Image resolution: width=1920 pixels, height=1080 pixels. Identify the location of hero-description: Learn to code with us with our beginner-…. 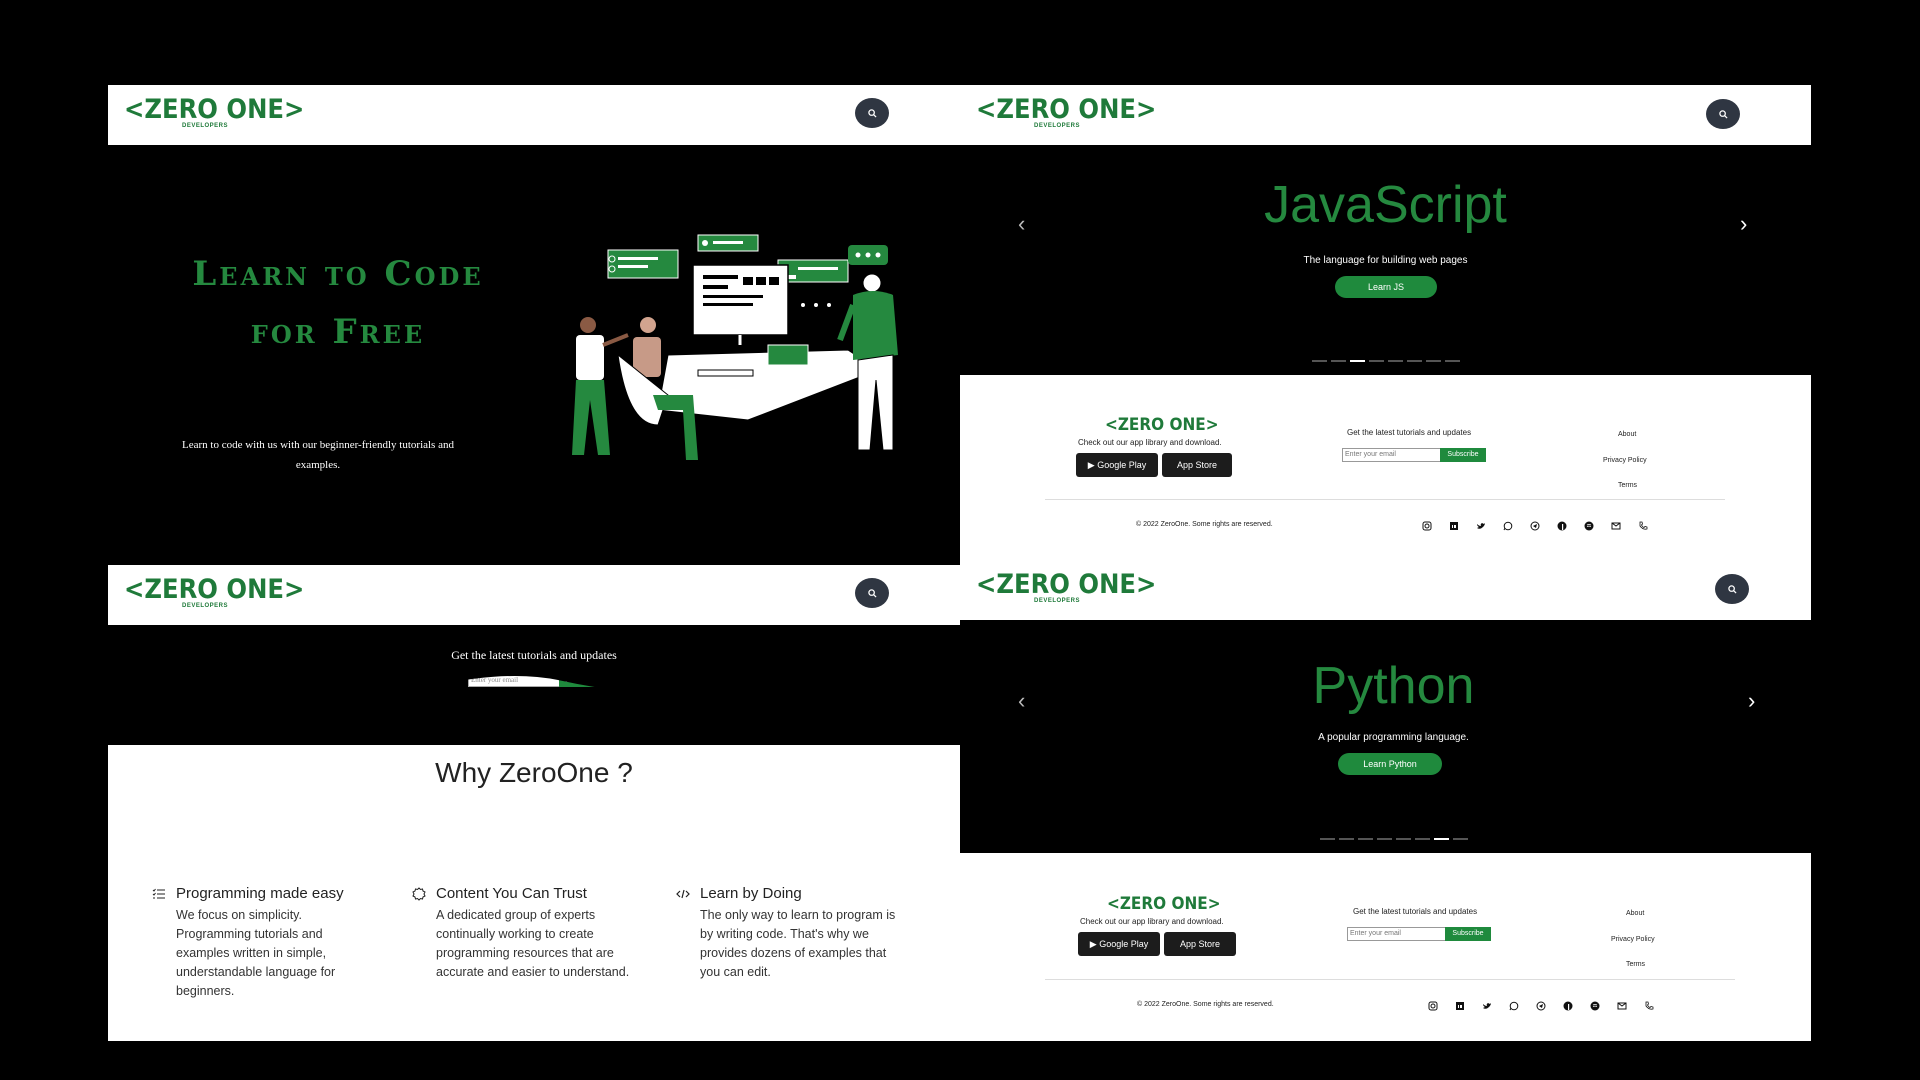
(318, 455).